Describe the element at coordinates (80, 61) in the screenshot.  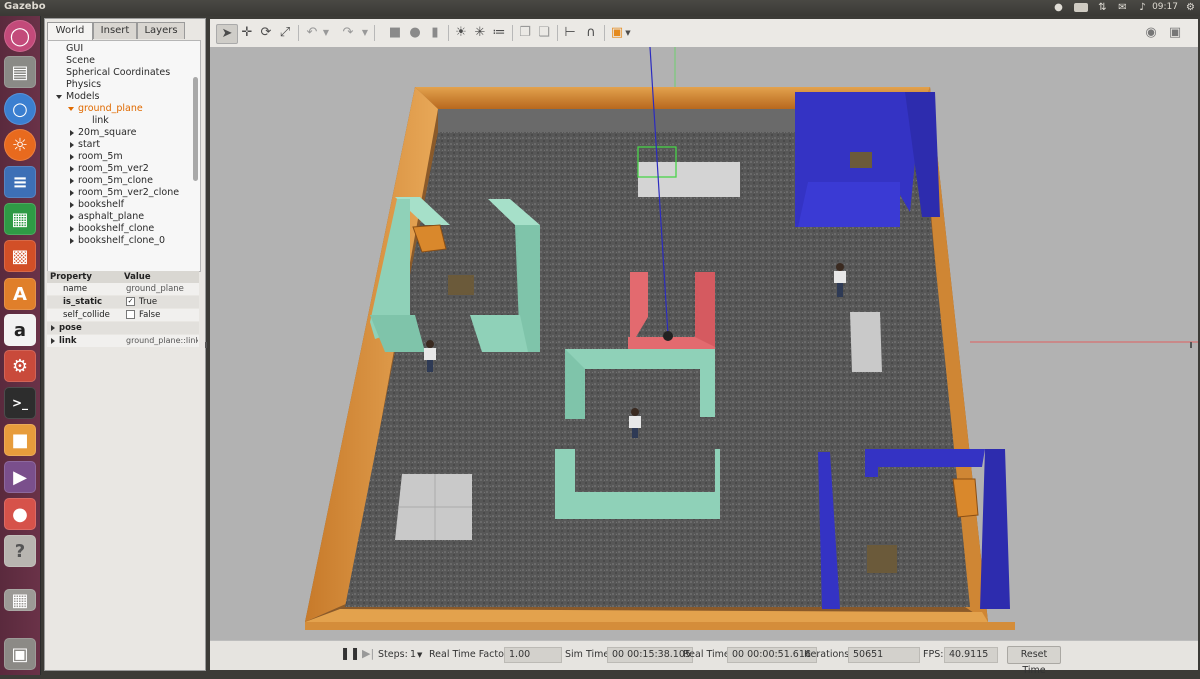
I see `tree-item-scene: Scene` at that location.